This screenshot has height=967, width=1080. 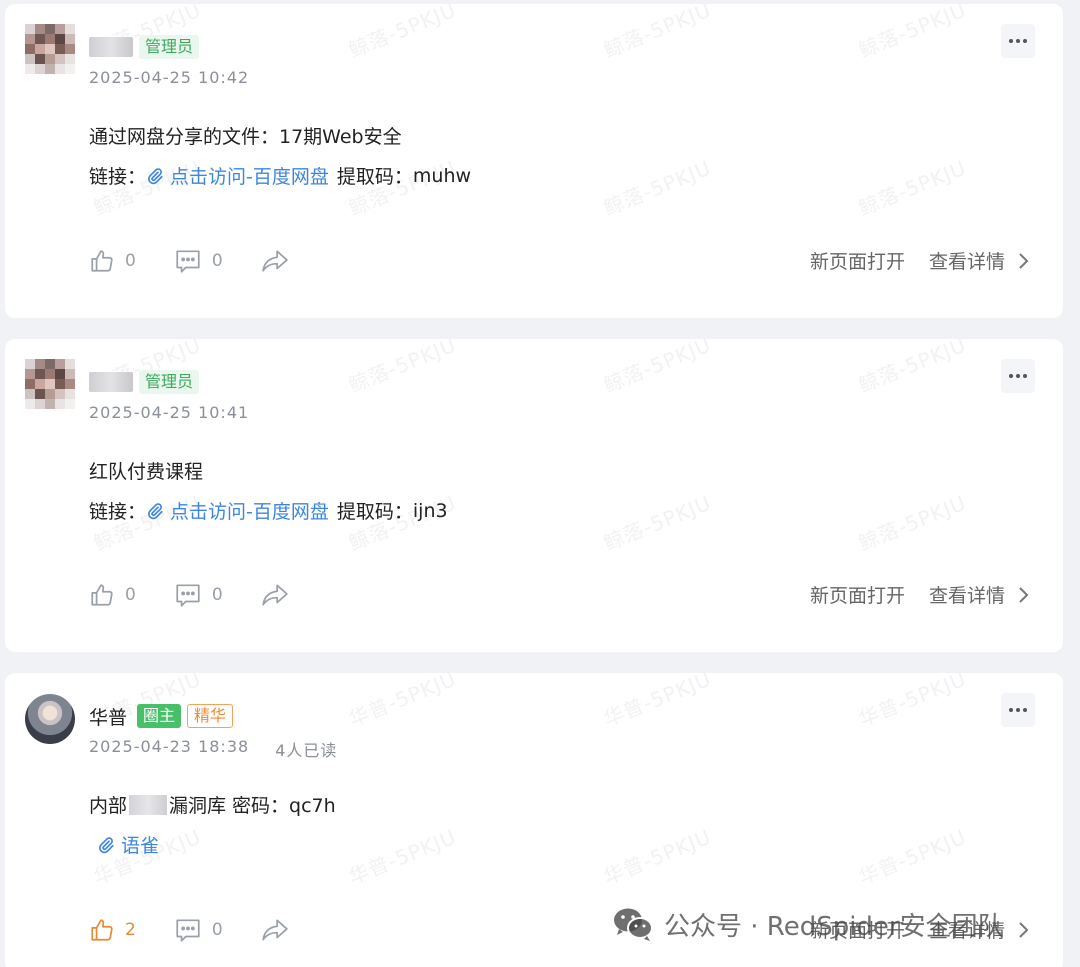 I want to click on elite-badge: 精华, so click(x=210, y=716).